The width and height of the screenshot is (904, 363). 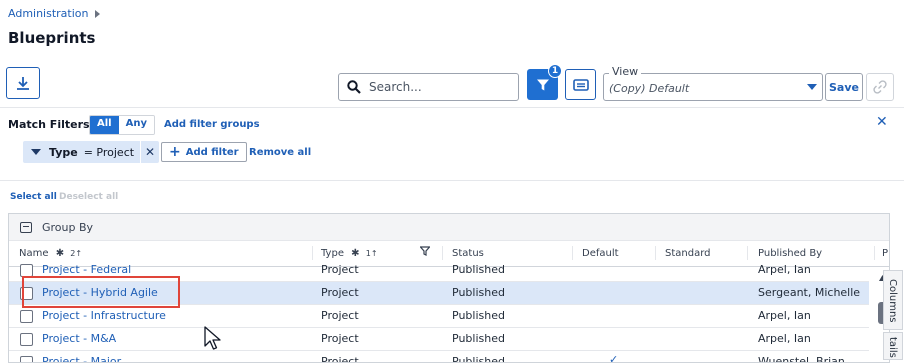 What do you see at coordinates (882, 122) in the screenshot?
I see `close-icon: ✕` at bounding box center [882, 122].